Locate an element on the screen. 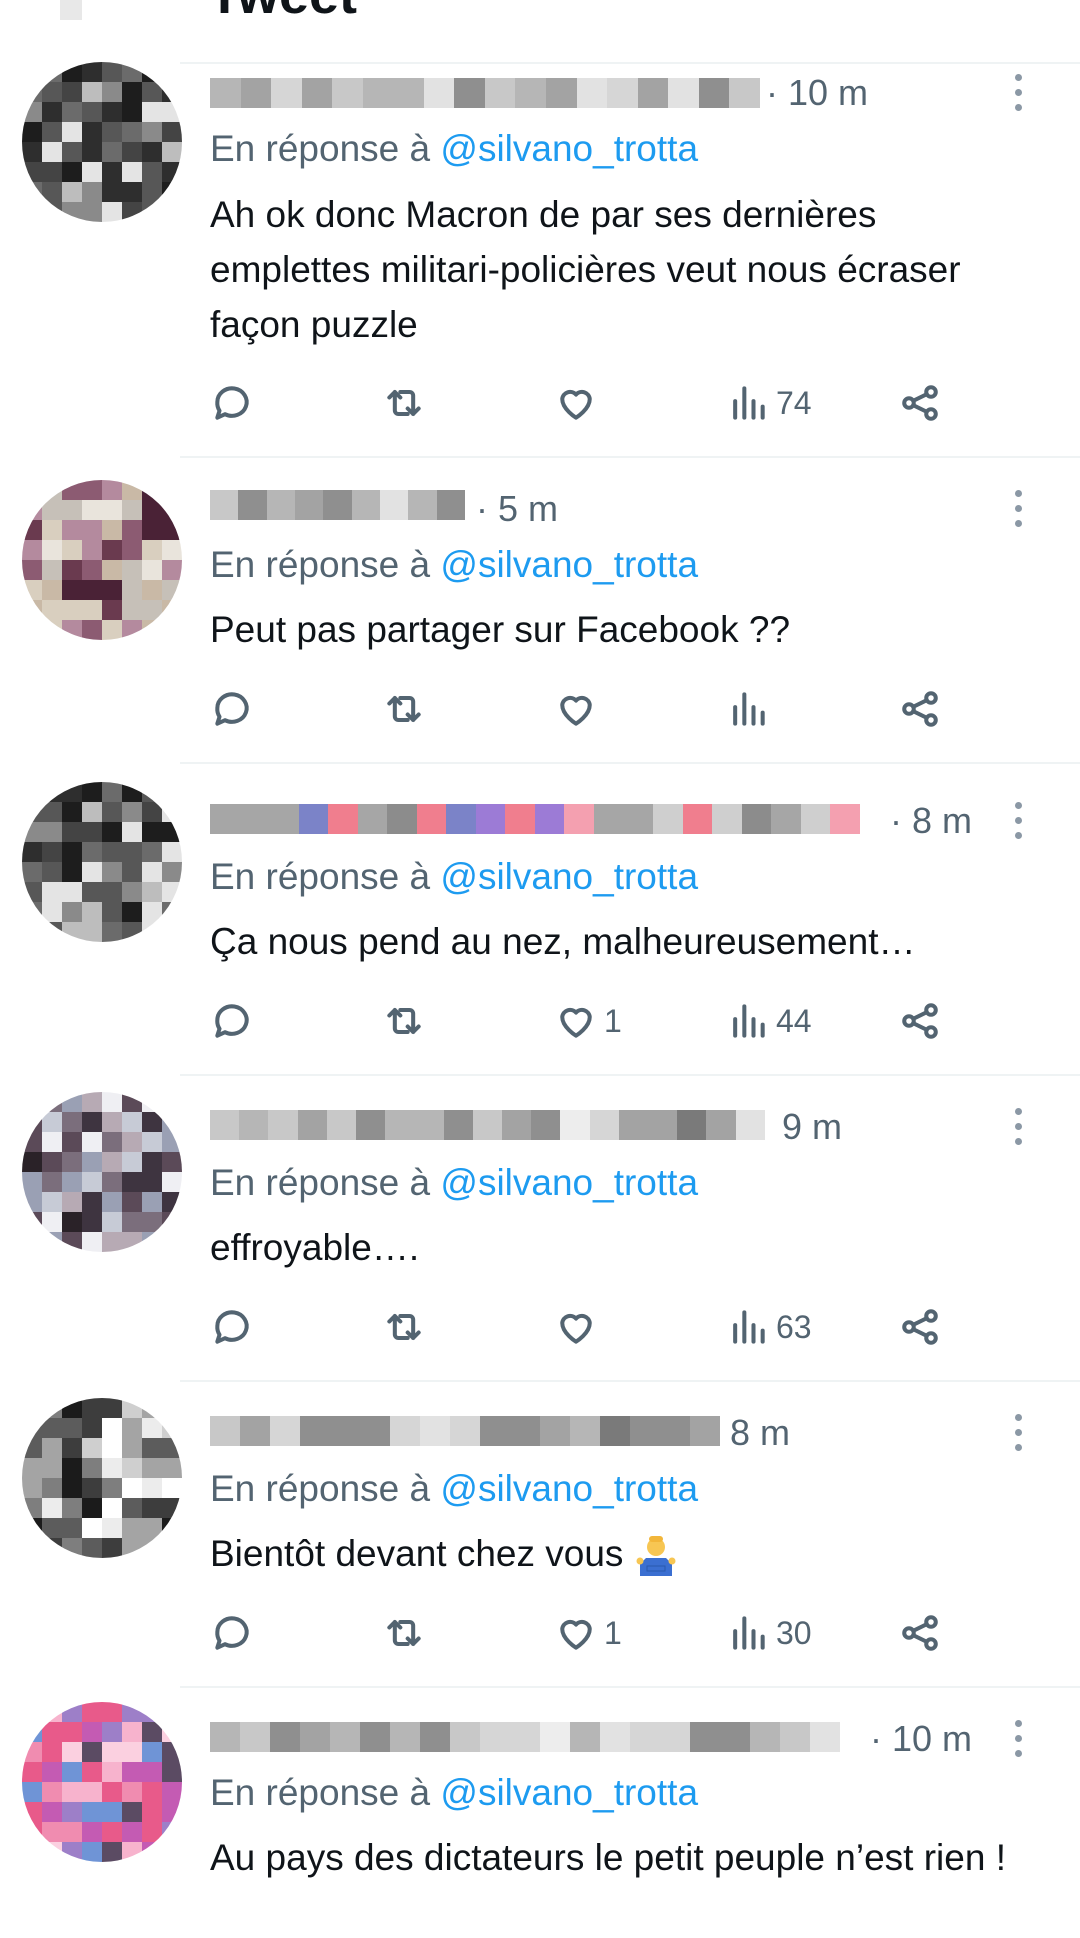  action-bar: 74 is located at coordinates (590, 403).